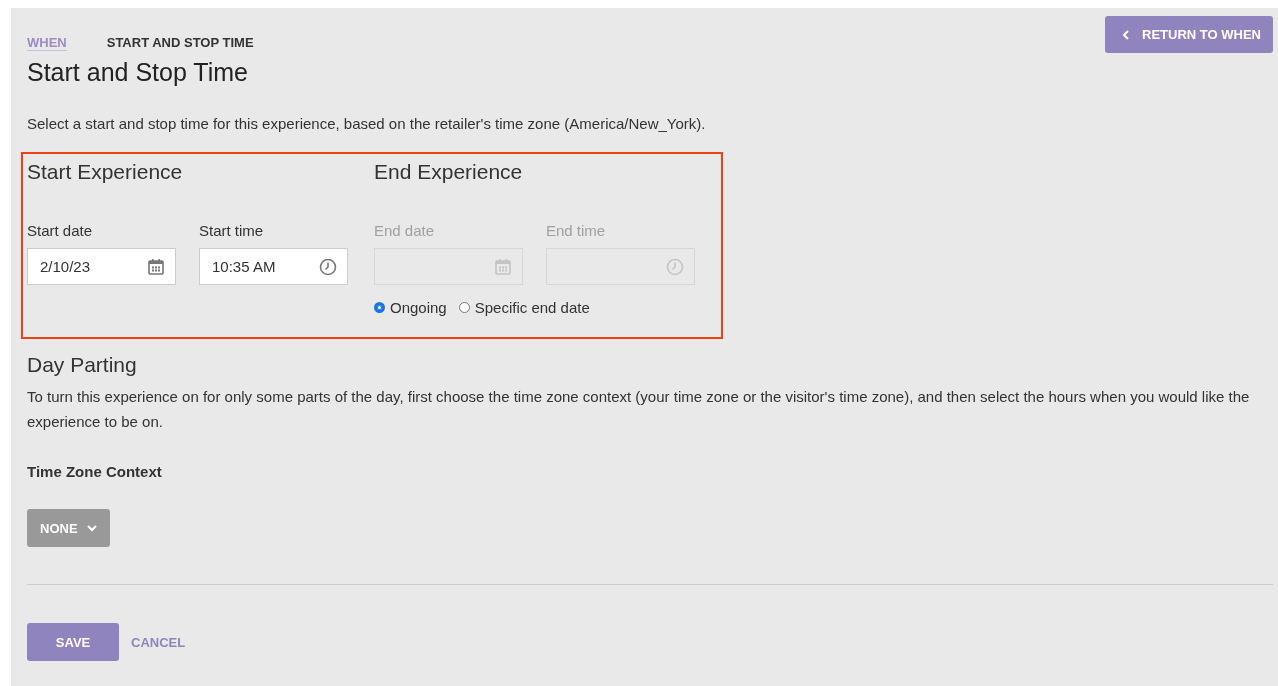  What do you see at coordinates (91, 528) in the screenshot?
I see `chevron-down-icon` at bounding box center [91, 528].